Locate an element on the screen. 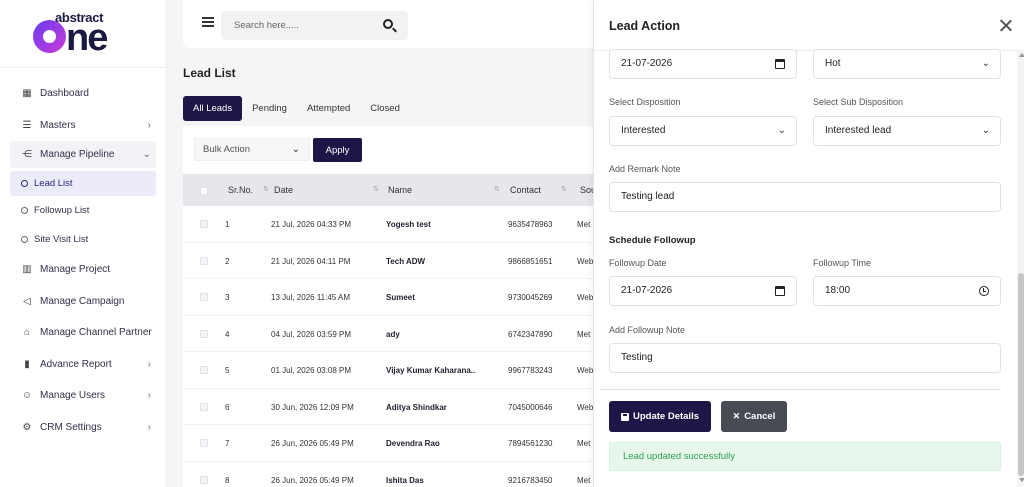 The image size is (1024, 487). sidebar-item-label: Followup List is located at coordinates (62, 210).